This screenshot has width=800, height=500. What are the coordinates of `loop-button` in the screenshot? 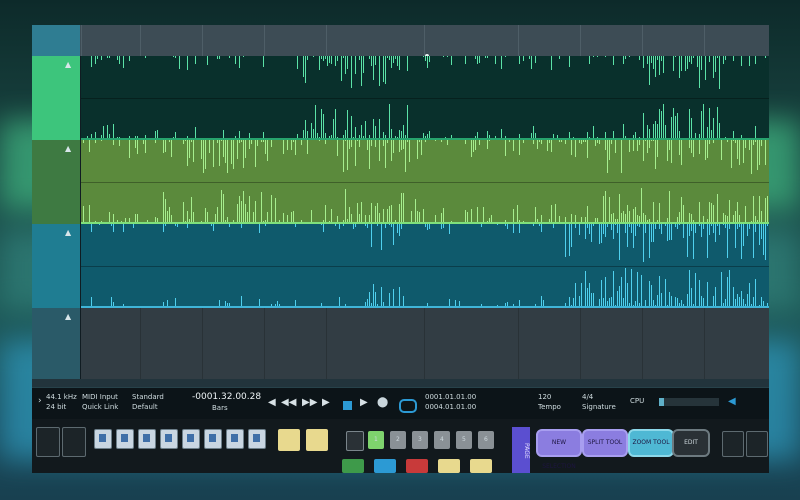 It's located at (408, 406).